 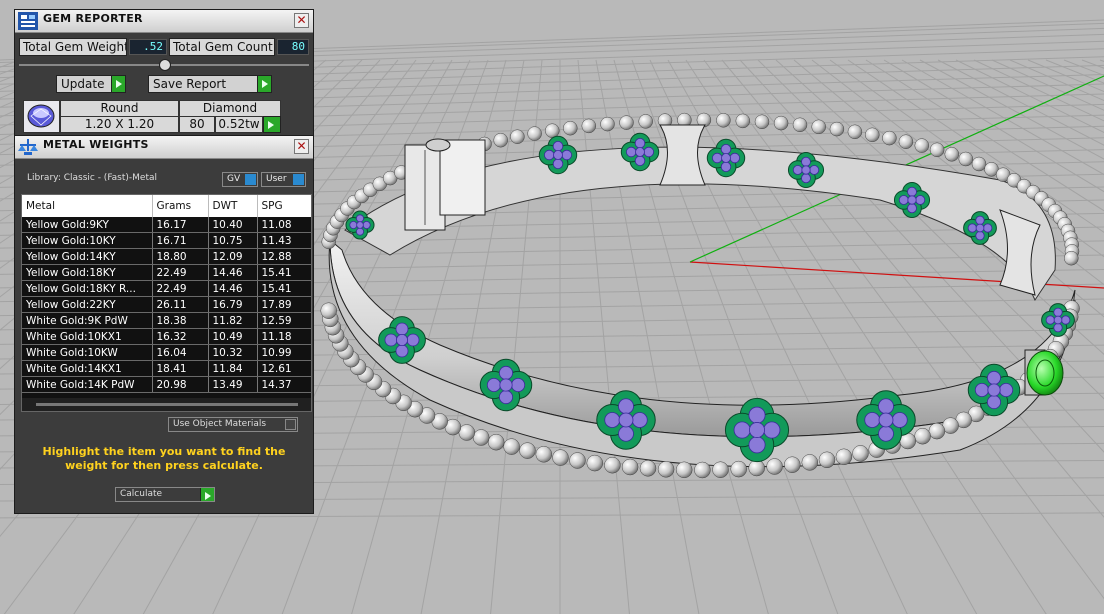 I want to click on gem-list-row: Round Diamond 1.20 X 1.20 80 0.52tw, so click(x=152, y=116).